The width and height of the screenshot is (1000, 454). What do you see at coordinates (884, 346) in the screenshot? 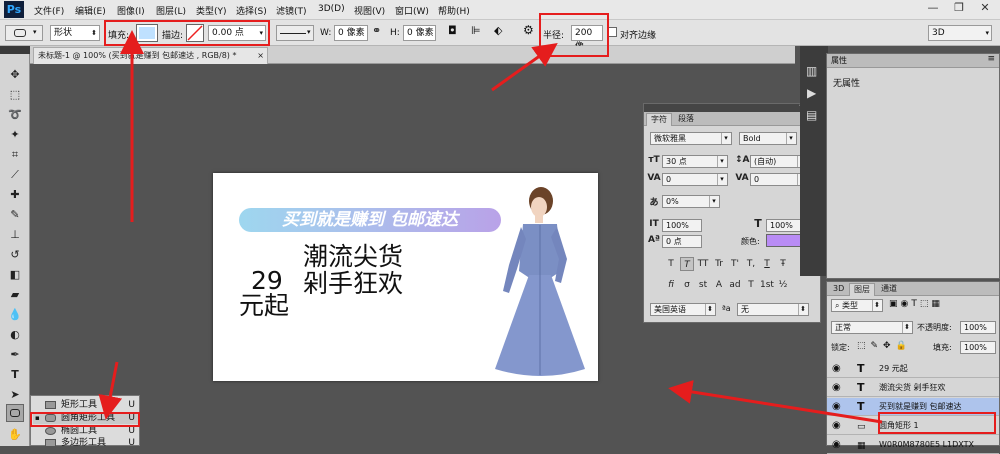
I see `lock-icons: ⬚✎✥🔒` at bounding box center [884, 346].